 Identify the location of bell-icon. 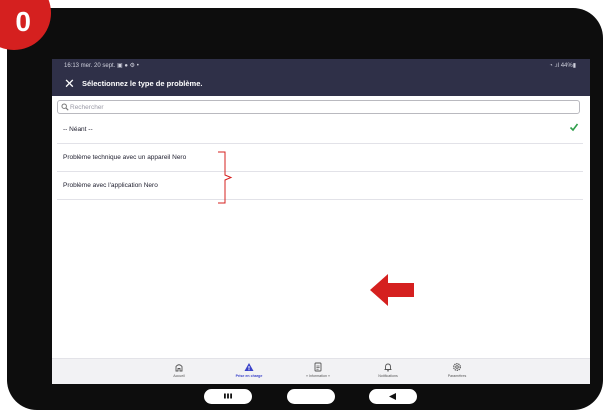
(388, 367).